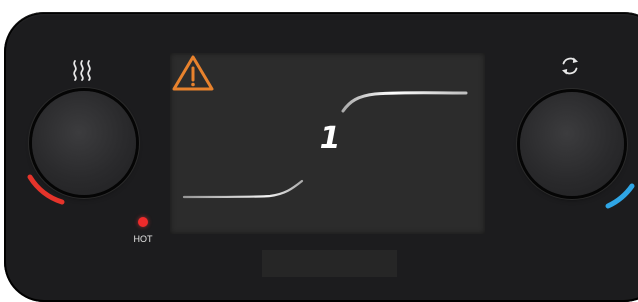  Describe the element at coordinates (143, 222) in the screenshot. I see `hot-indicator-light` at that location.